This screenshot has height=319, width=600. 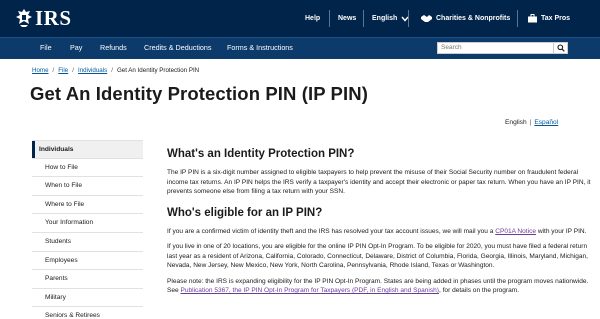 I want to click on help-link: Help, so click(x=312, y=18).